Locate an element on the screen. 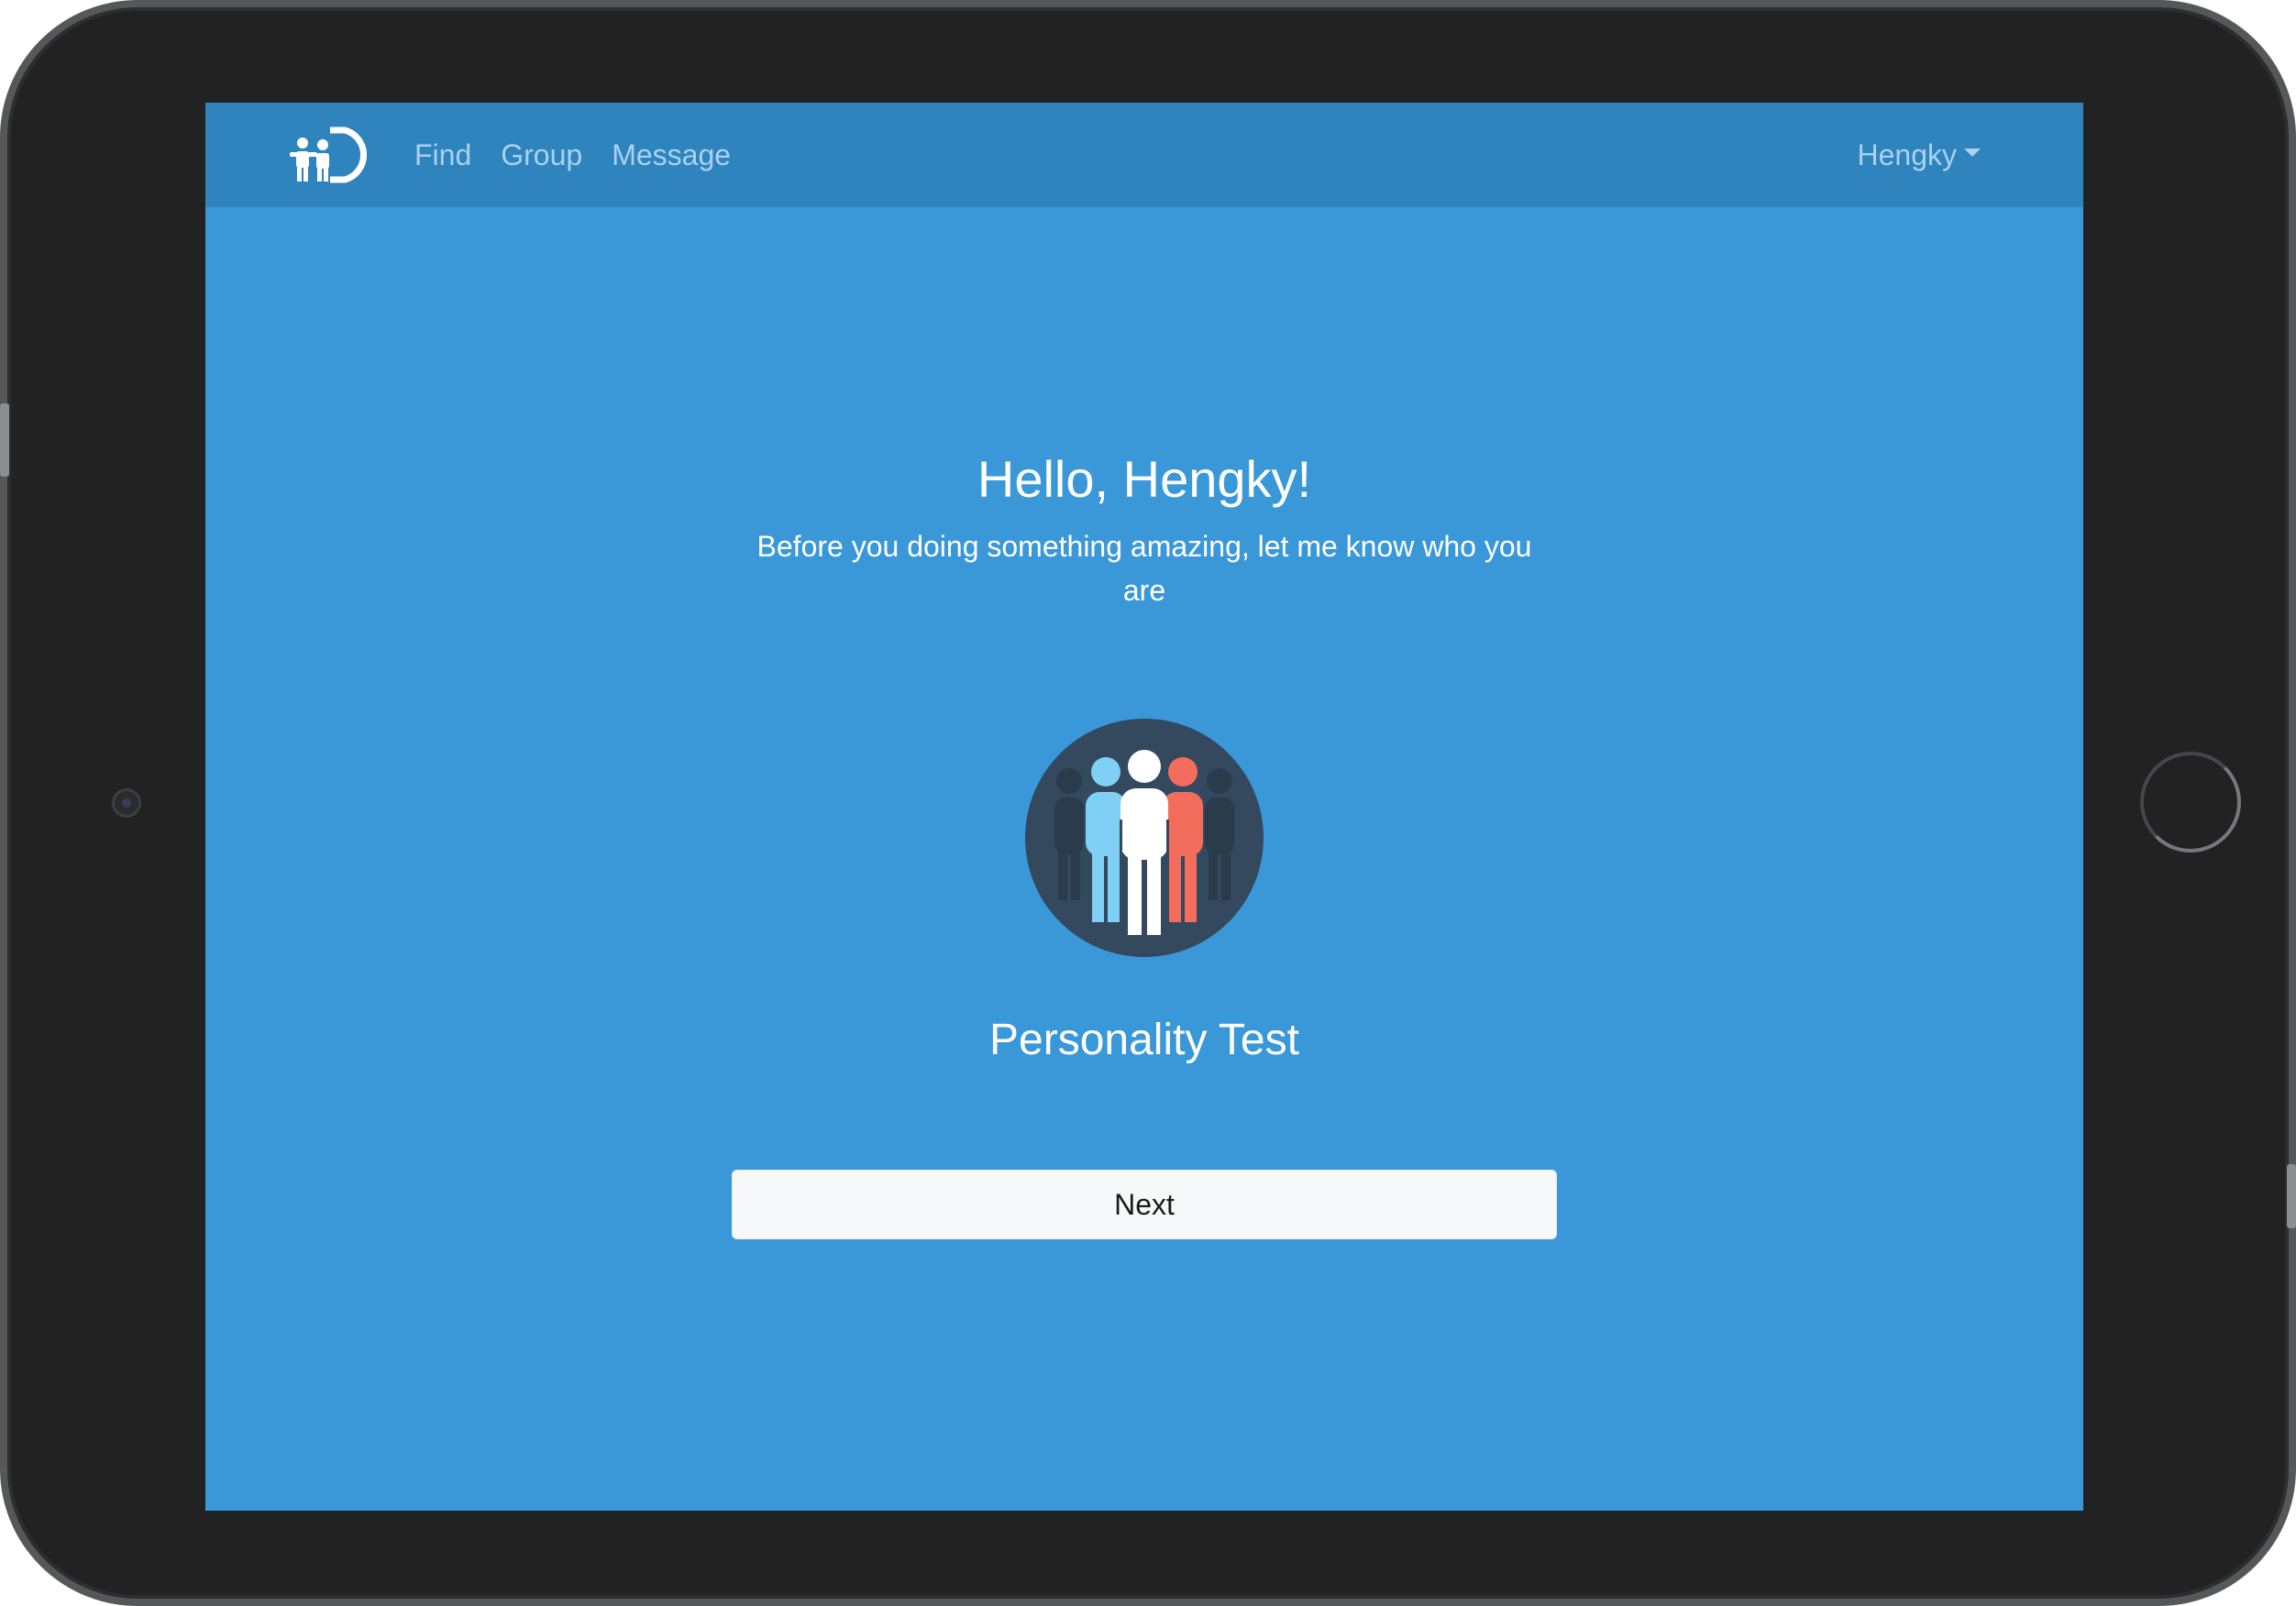 Image resolution: width=2296 pixels, height=1606 pixels. nav-link-find: Find is located at coordinates (442, 155).